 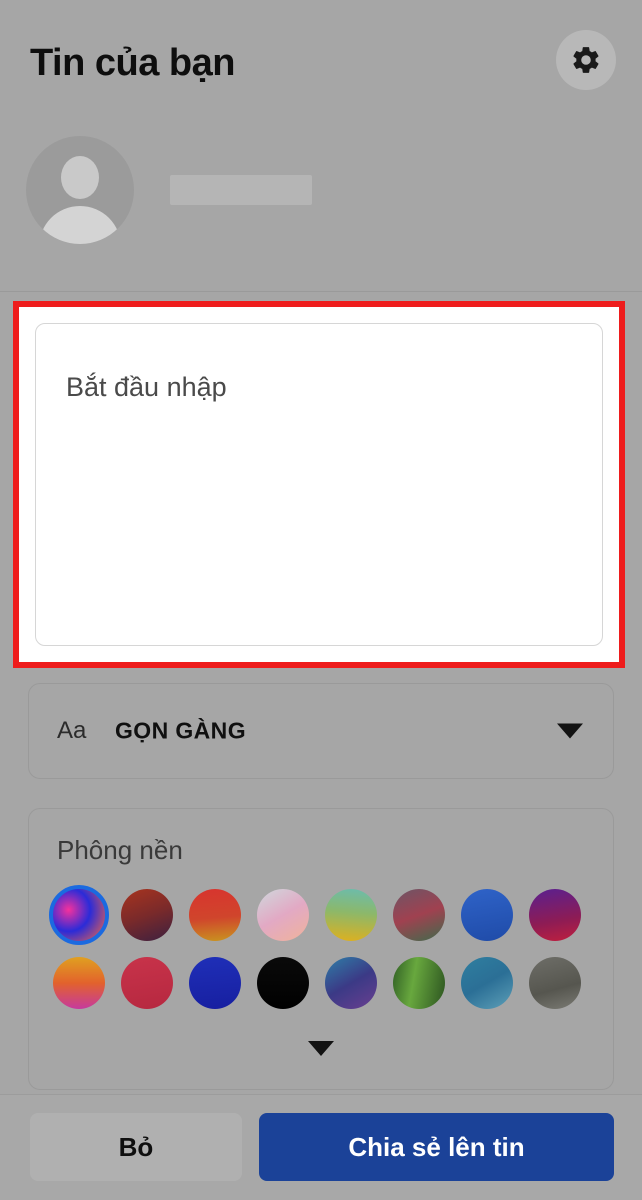 I want to click on swatch-green-leaves, so click(x=419, y=983).